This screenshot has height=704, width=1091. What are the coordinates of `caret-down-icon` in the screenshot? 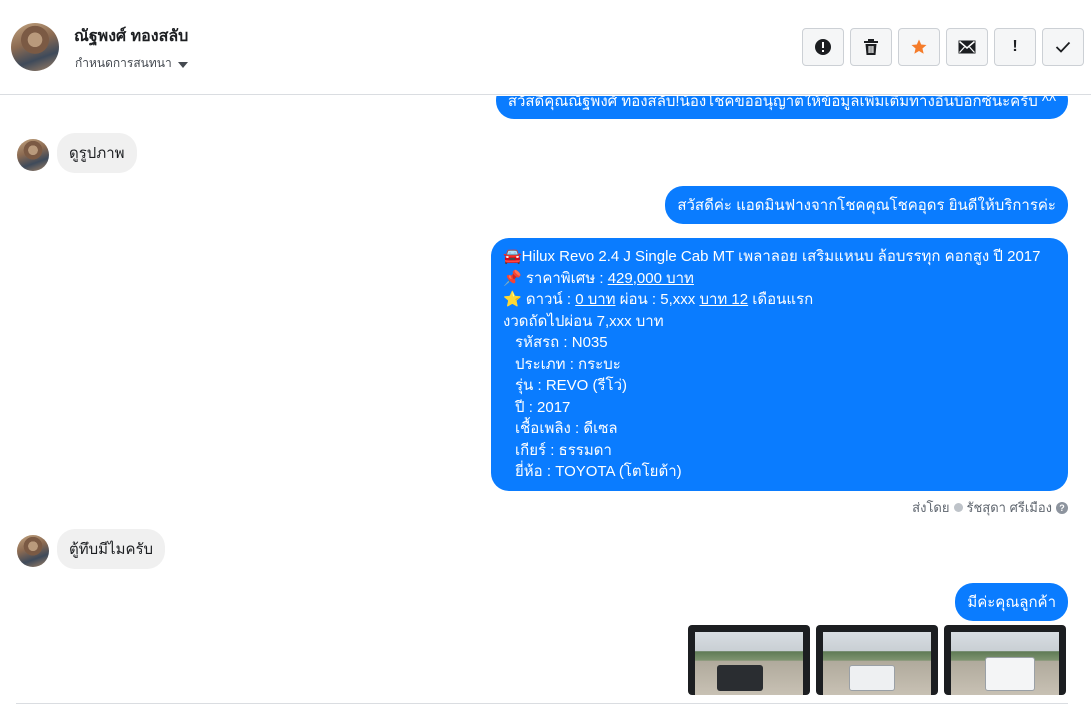 It's located at (182, 64).